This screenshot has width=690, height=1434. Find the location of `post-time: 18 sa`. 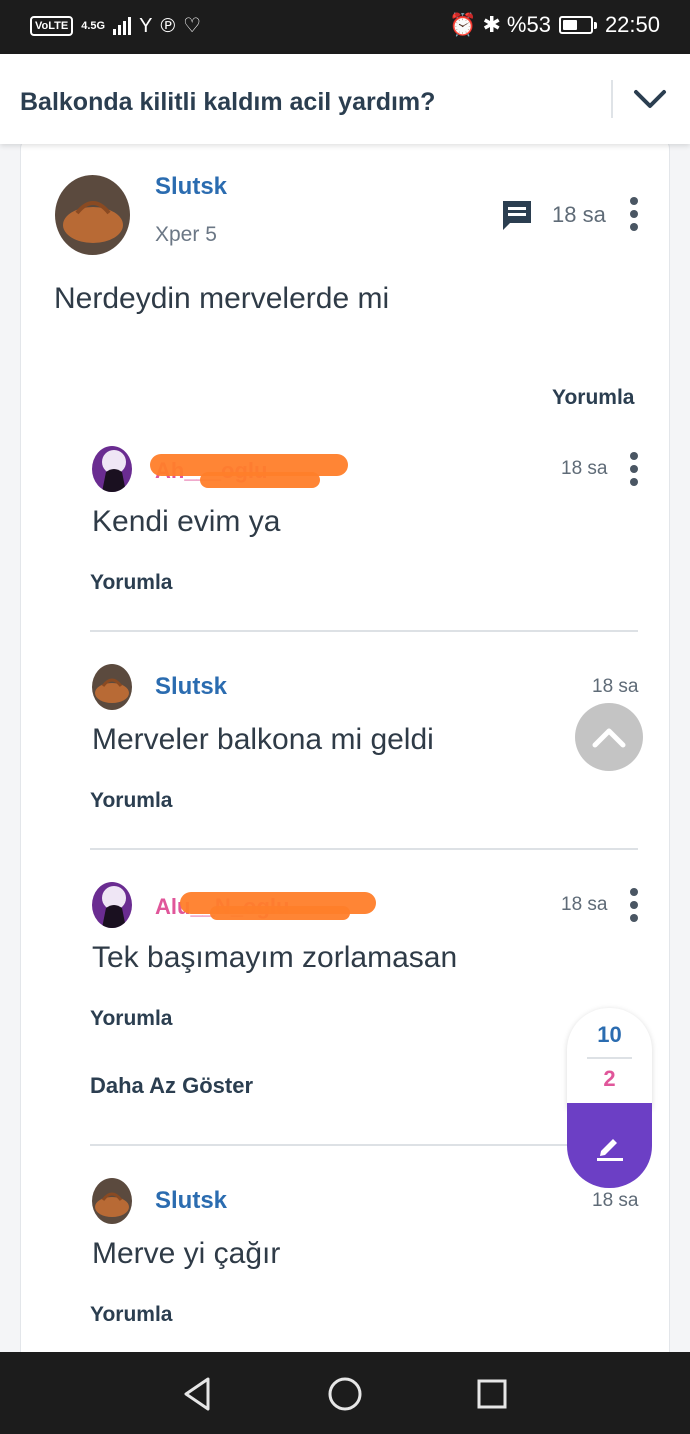

post-time: 18 sa is located at coordinates (579, 214).